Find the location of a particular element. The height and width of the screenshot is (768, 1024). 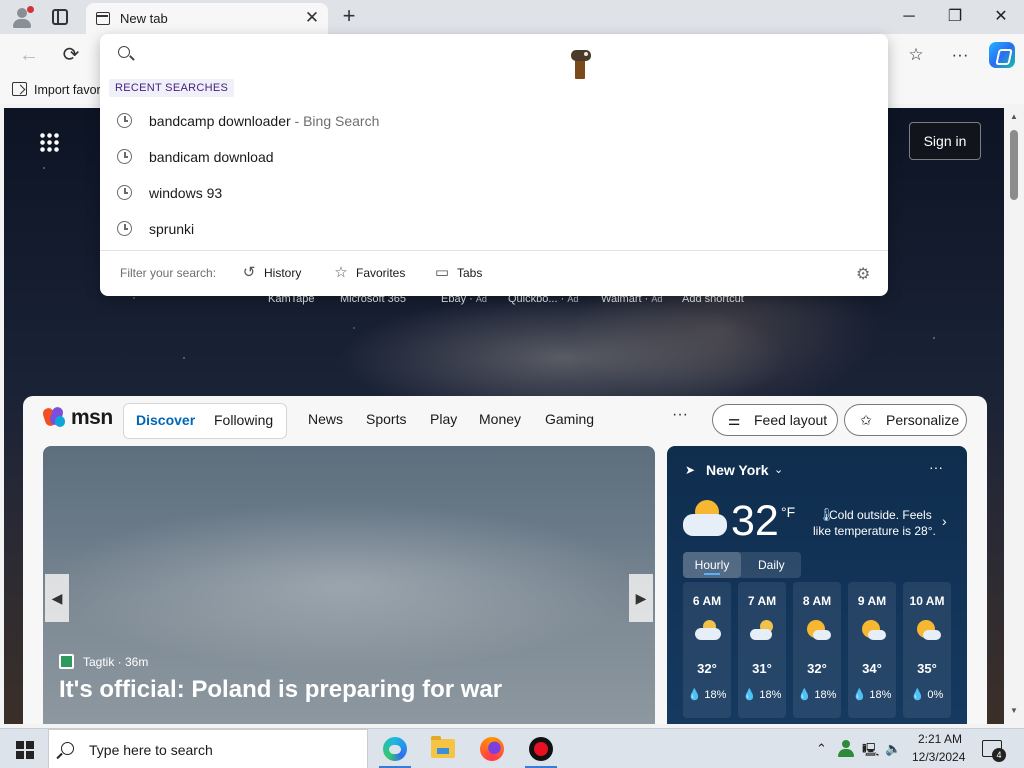

import-favorites-link: Import favor is located at coordinates (67, 90).